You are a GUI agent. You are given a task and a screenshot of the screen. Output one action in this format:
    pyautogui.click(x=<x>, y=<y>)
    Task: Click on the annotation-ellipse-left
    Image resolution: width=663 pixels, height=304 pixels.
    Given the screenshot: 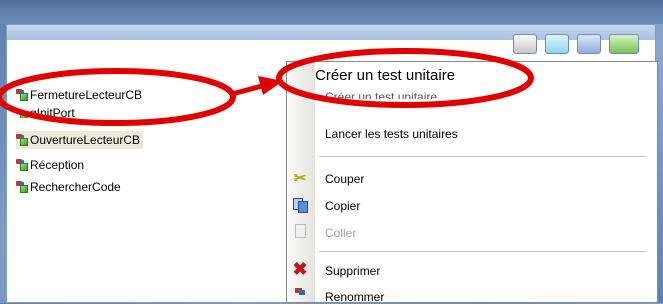 What is the action you would take?
    pyautogui.click(x=118, y=97)
    